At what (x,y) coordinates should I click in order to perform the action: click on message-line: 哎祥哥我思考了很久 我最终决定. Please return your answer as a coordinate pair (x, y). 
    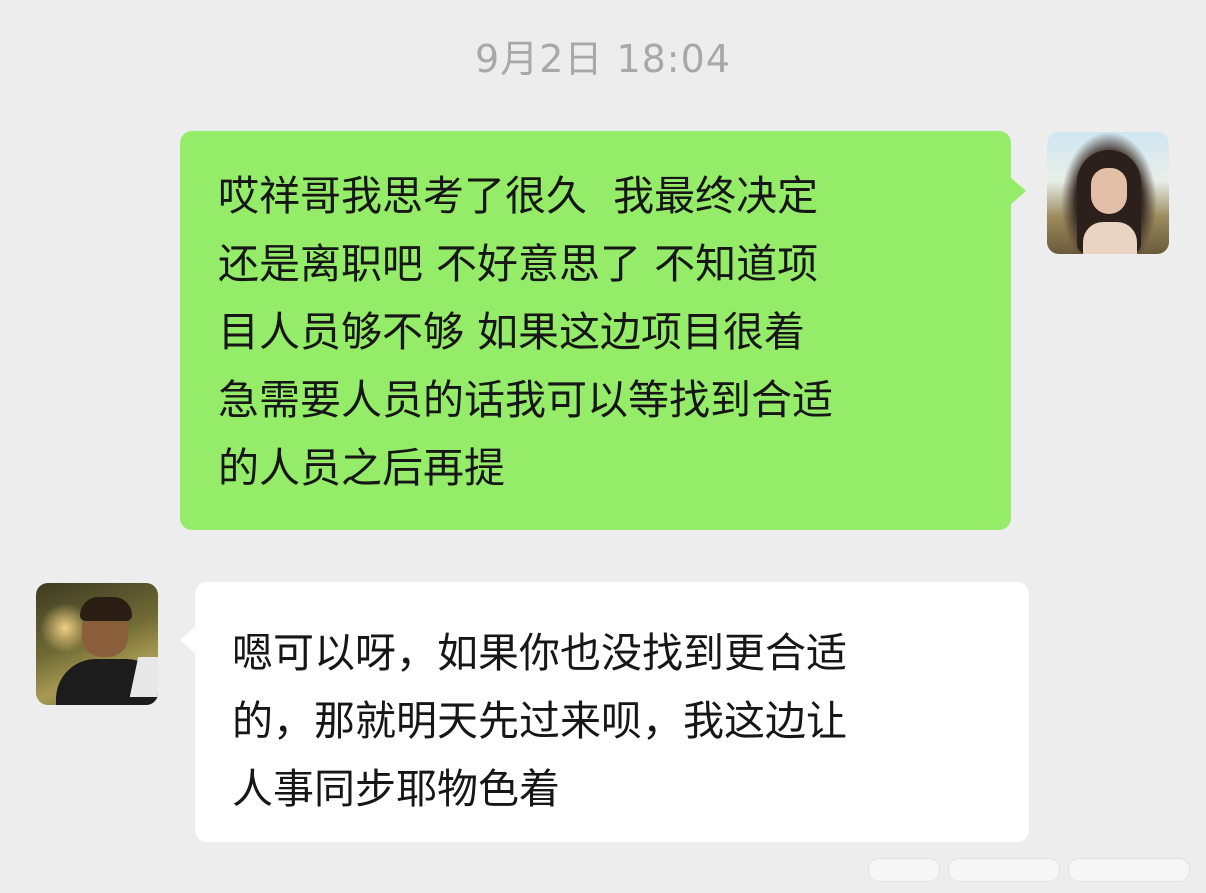
    Looking at the image, I should click on (518, 196).